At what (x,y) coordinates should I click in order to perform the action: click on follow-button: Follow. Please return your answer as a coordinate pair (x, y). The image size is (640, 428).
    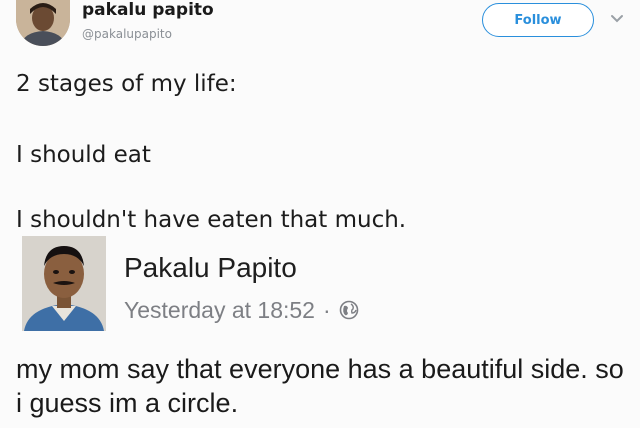
    Looking at the image, I should click on (538, 20).